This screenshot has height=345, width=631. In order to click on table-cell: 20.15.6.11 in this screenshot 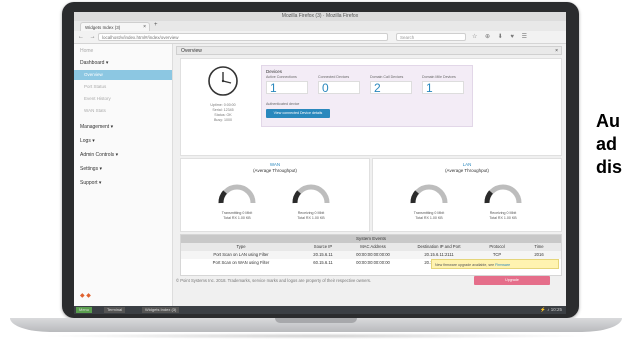, I will do `click(323, 254)`.